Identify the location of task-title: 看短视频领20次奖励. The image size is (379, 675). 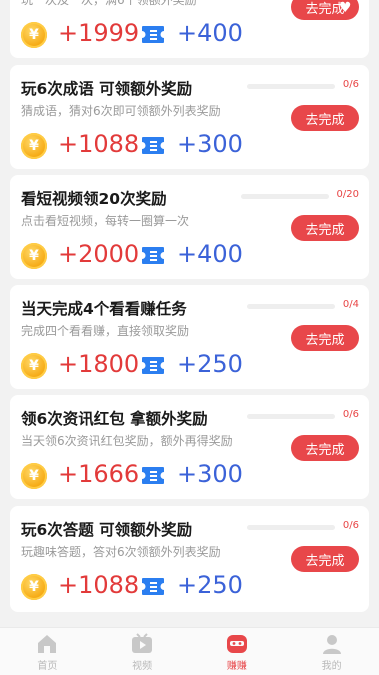
(94, 199).